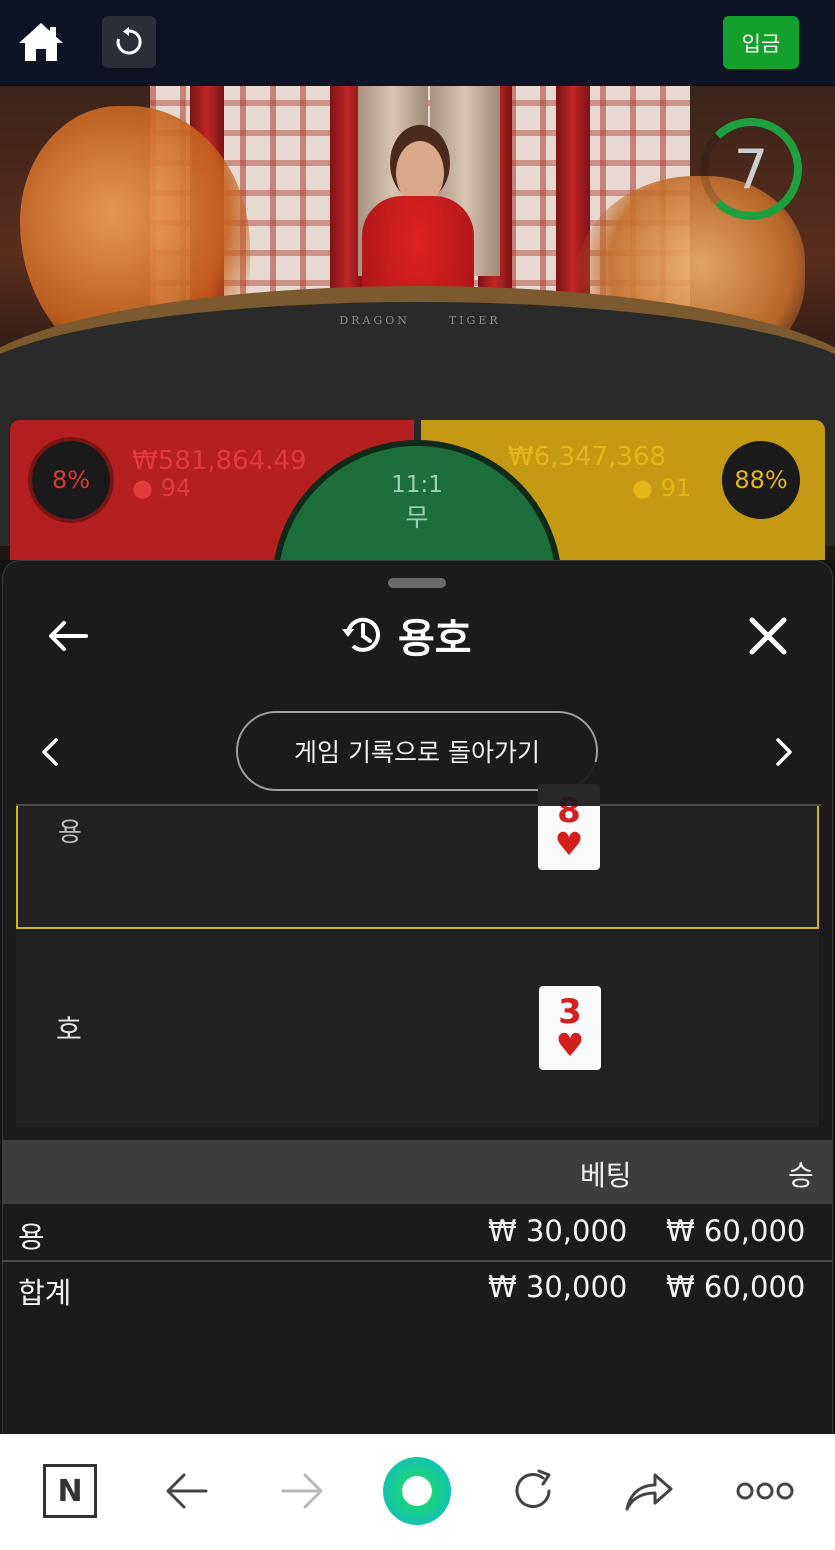 The width and height of the screenshot is (835, 1550). I want to click on result-row: 용 ₩ 30,000 ₩ 60,000, so click(417, 1234).